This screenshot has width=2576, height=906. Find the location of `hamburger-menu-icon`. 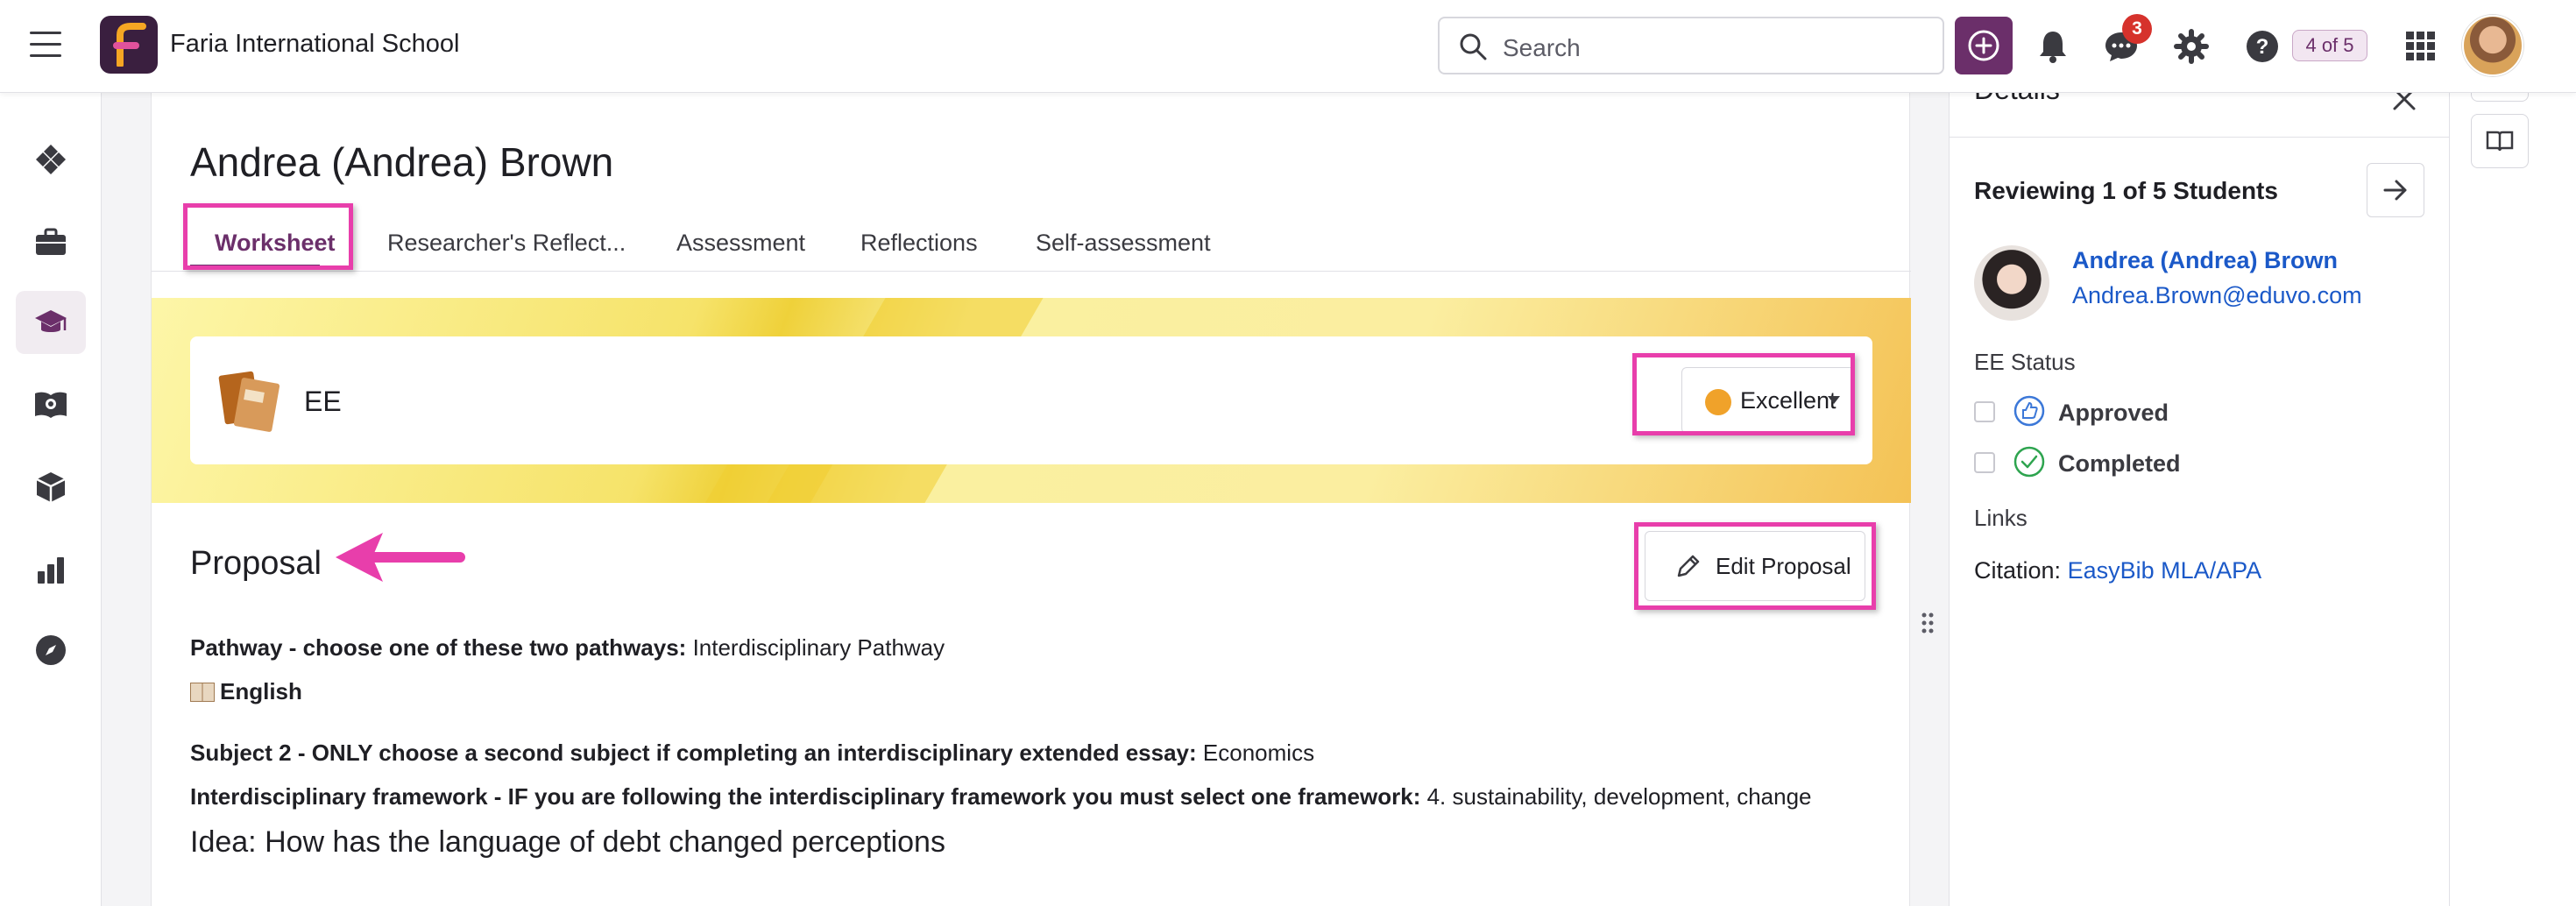

hamburger-menu-icon is located at coordinates (45, 46).